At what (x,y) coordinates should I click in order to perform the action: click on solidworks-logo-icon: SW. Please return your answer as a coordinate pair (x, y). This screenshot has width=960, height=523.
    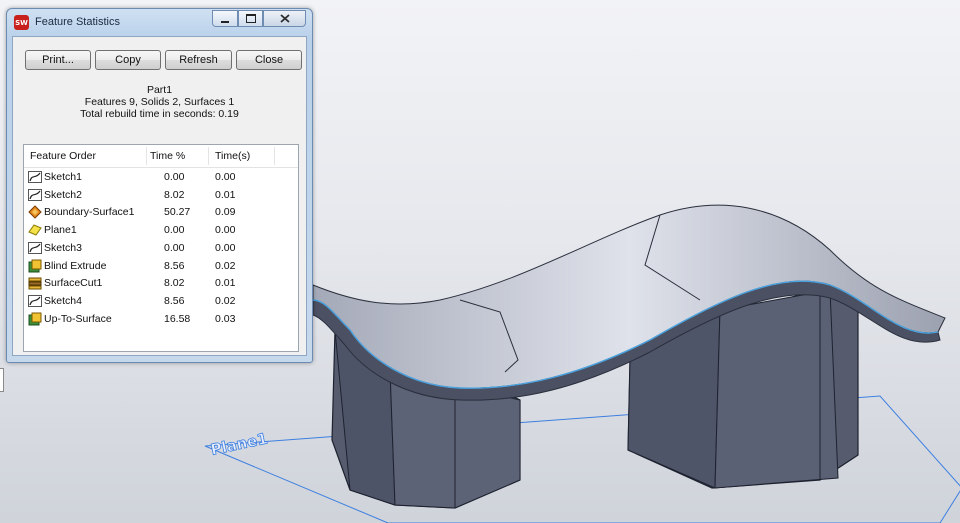
    Looking at the image, I should click on (21, 22).